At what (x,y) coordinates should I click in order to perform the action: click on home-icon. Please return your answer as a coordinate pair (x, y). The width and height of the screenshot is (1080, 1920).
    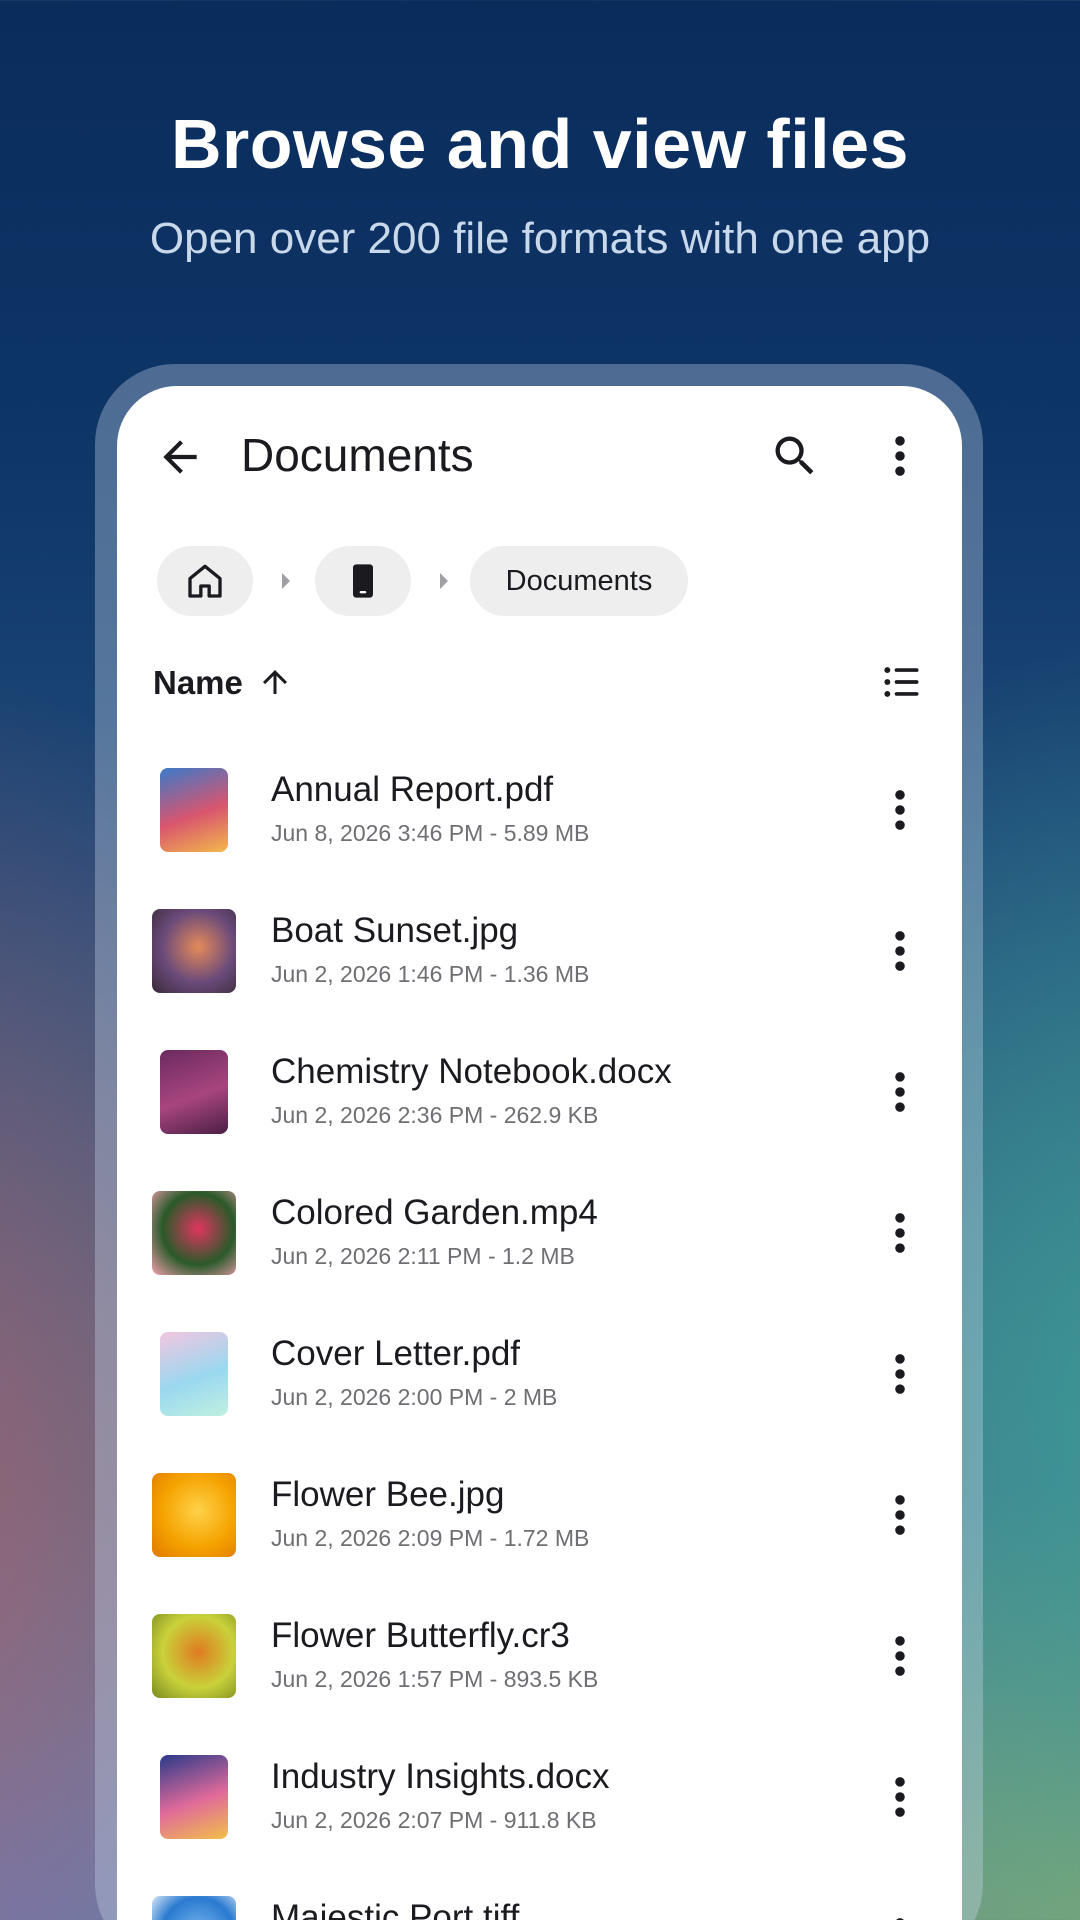
    Looking at the image, I should click on (205, 581).